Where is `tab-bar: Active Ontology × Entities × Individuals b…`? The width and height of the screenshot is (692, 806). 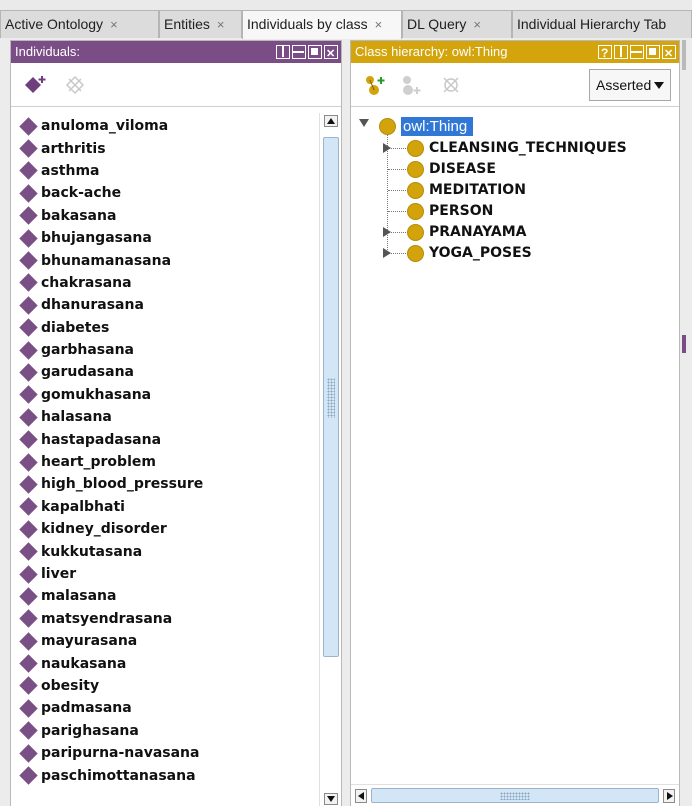
tab-bar: Active Ontology × Entities × Individuals b… is located at coordinates (346, 19).